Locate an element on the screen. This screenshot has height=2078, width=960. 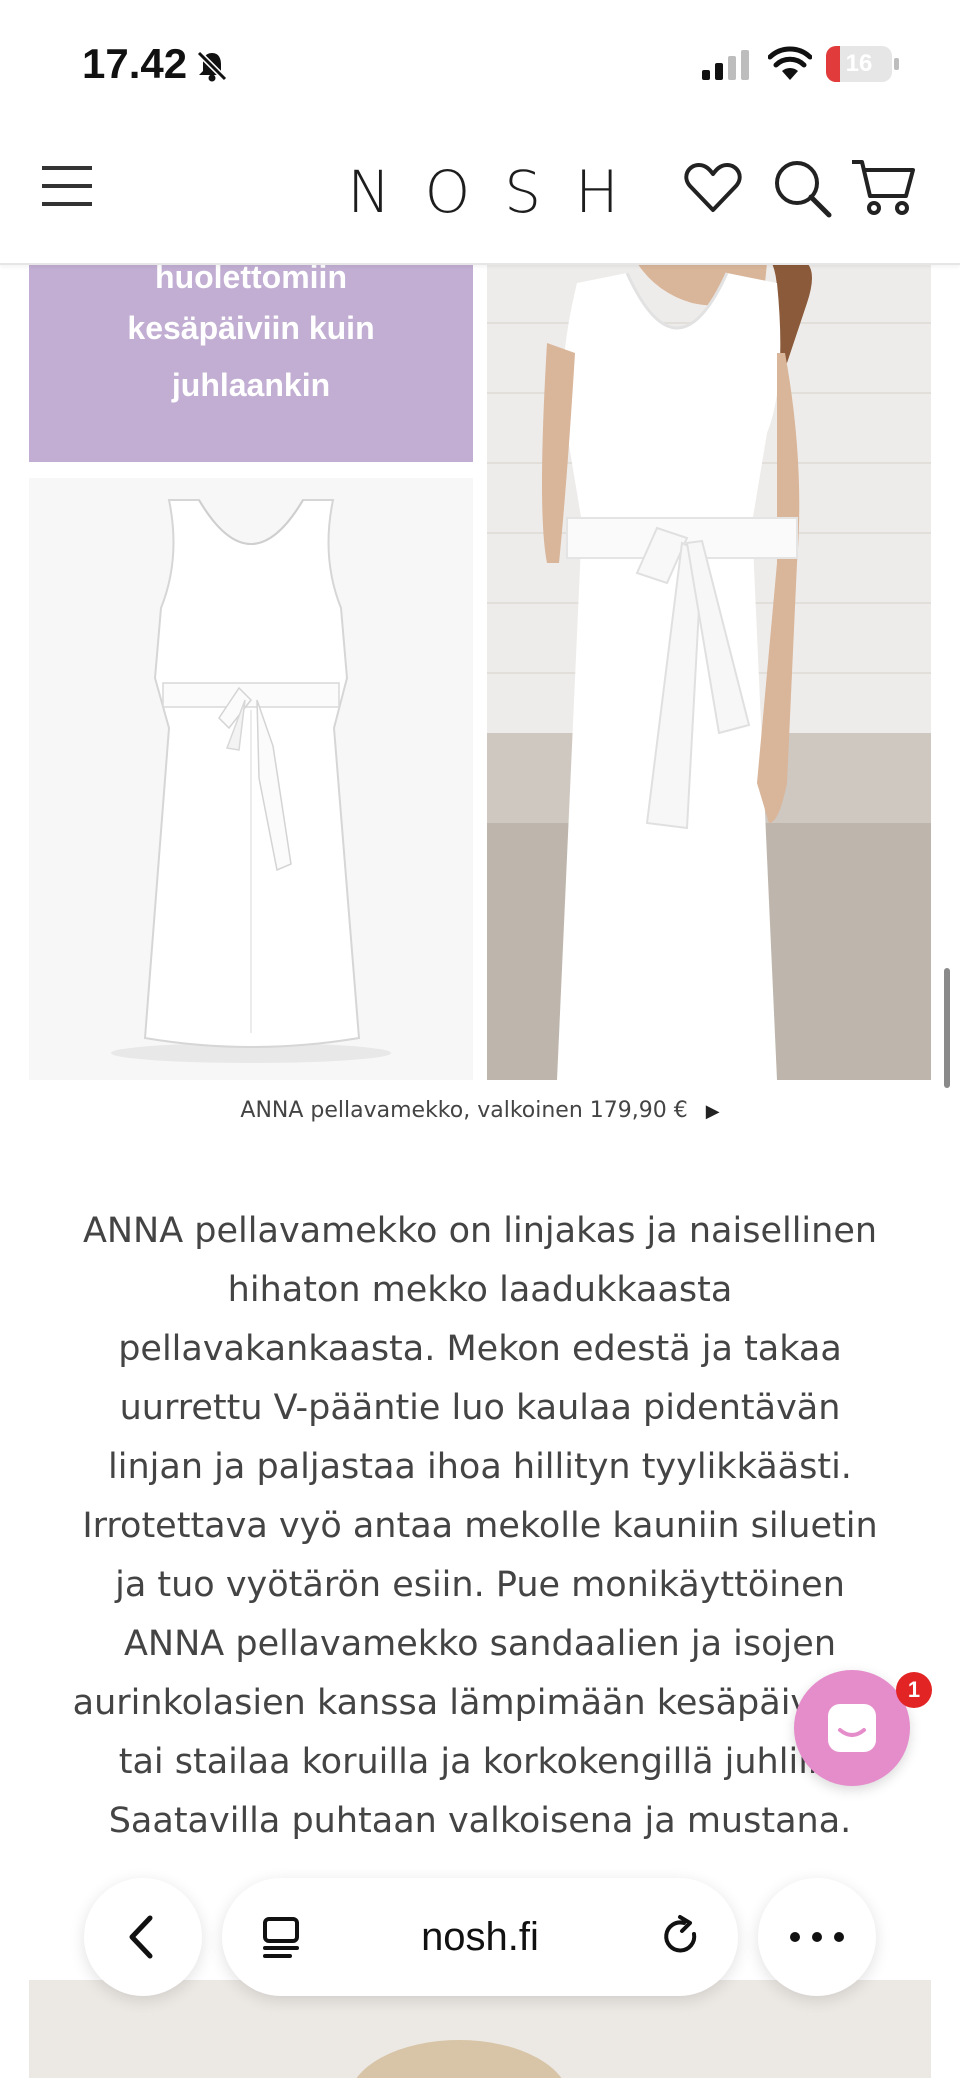
heart-icon is located at coordinates (713, 188).